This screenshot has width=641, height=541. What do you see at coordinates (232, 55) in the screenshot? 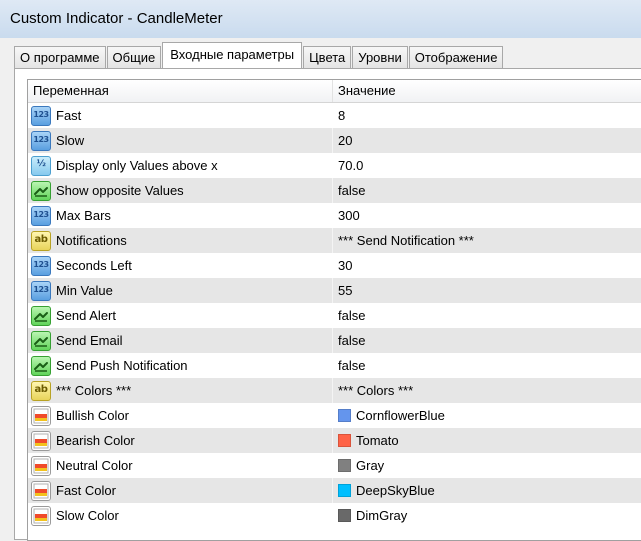
I see `tab-2: Входные параметры` at bounding box center [232, 55].